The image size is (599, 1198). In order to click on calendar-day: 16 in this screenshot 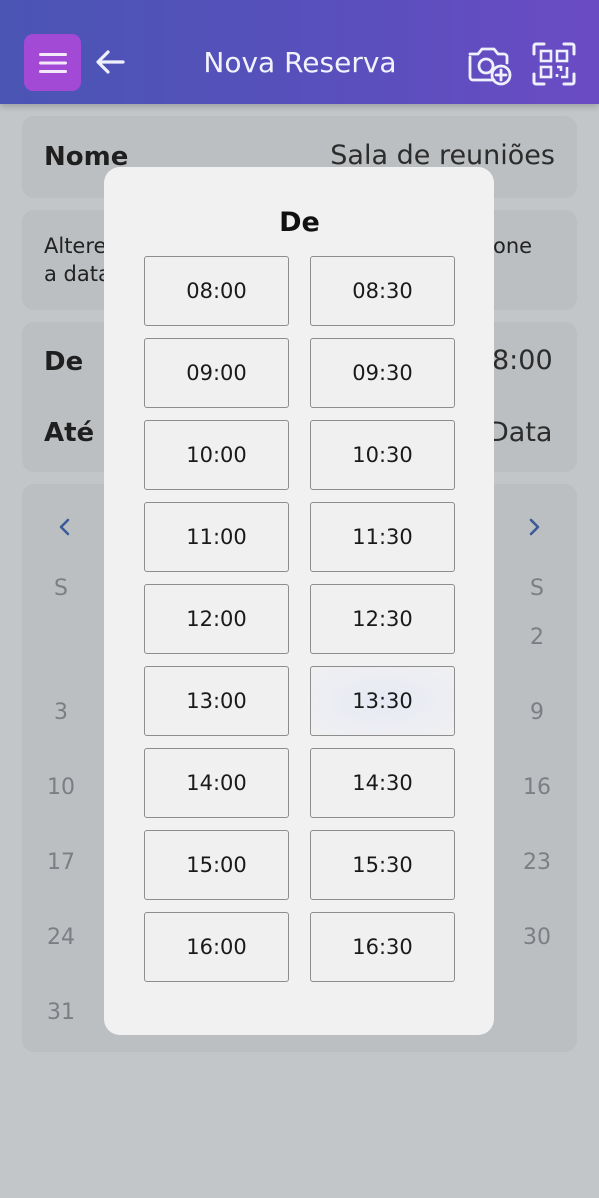, I will do `click(537, 788)`.